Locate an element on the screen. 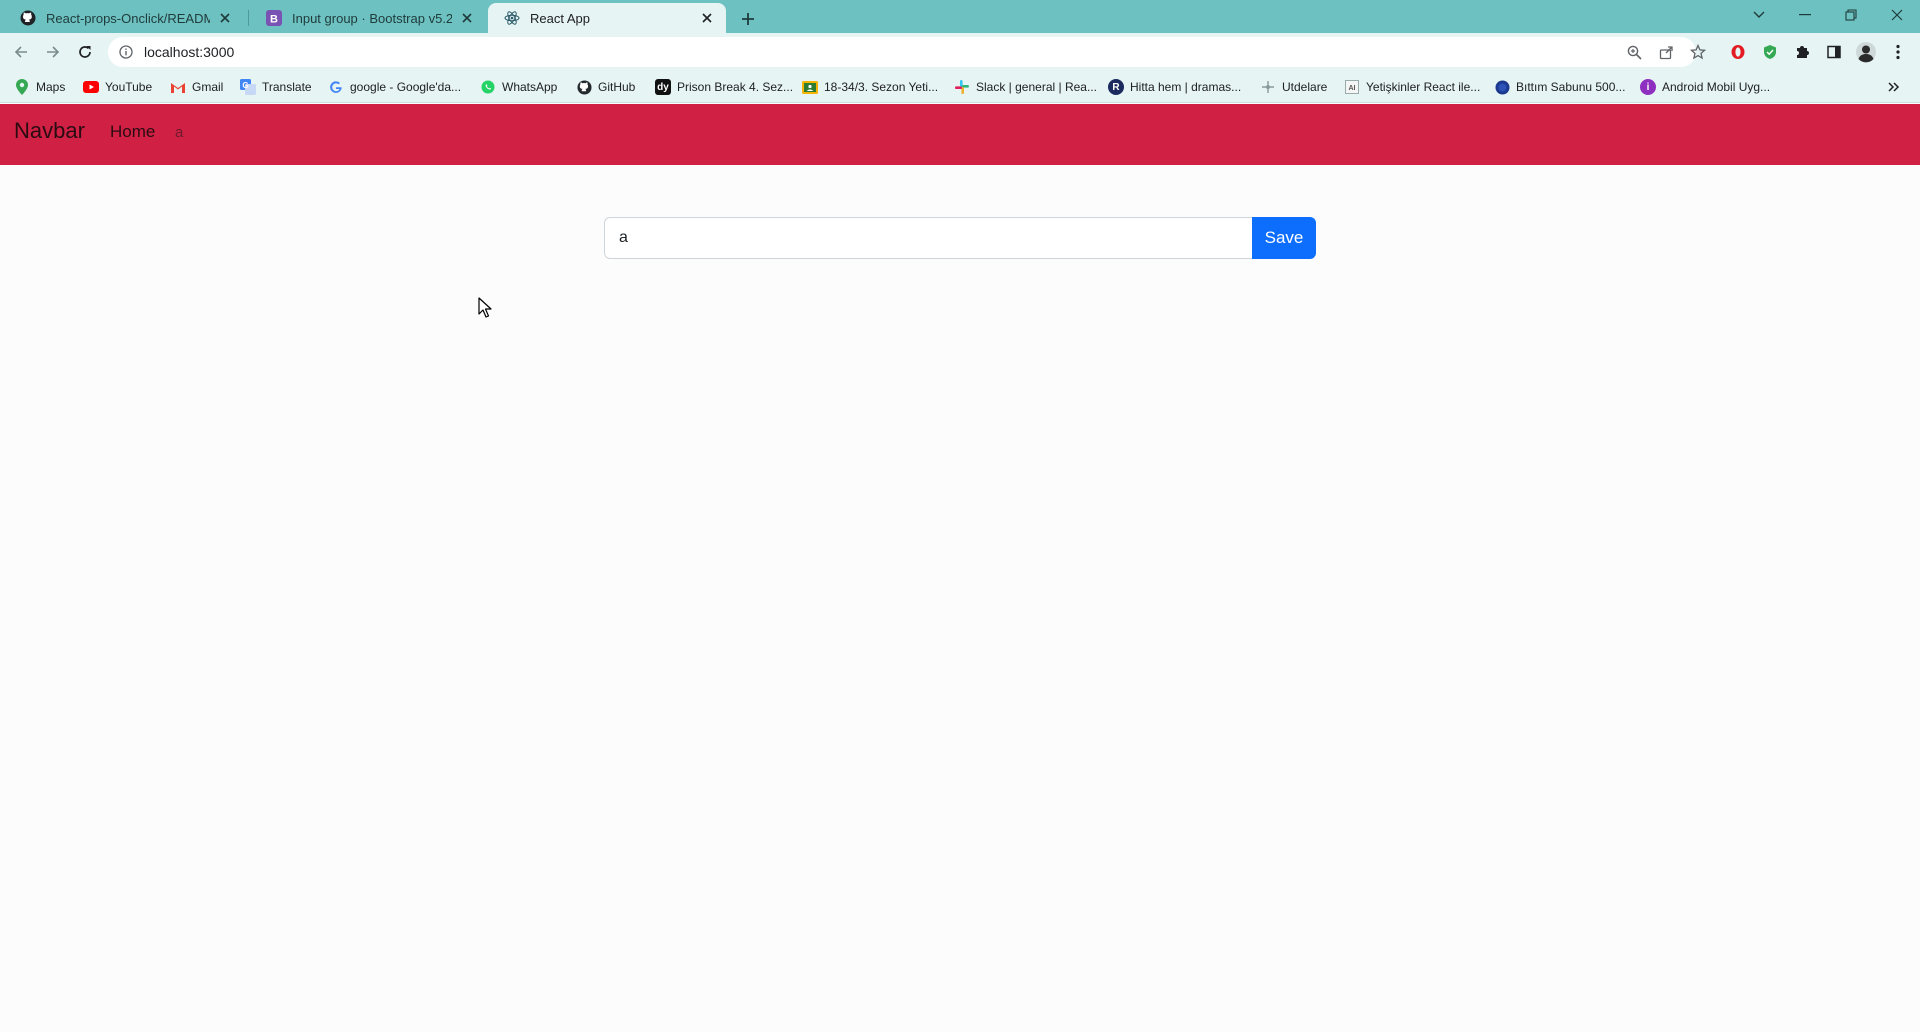 This screenshot has width=1920, height=1032. arrow-right-icon is located at coordinates (53, 52).